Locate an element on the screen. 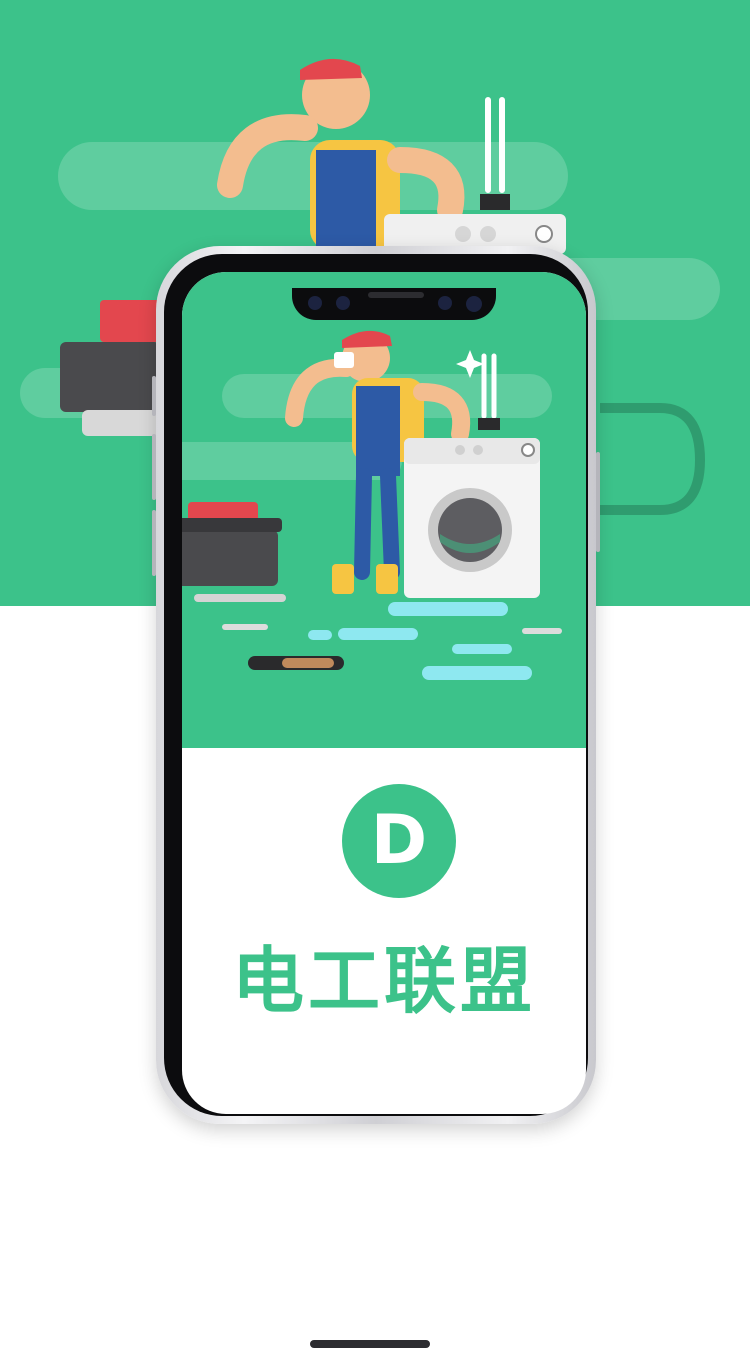 Image resolution: width=750 pixels, height=1348 pixels. camera-icon is located at coordinates (315, 303).